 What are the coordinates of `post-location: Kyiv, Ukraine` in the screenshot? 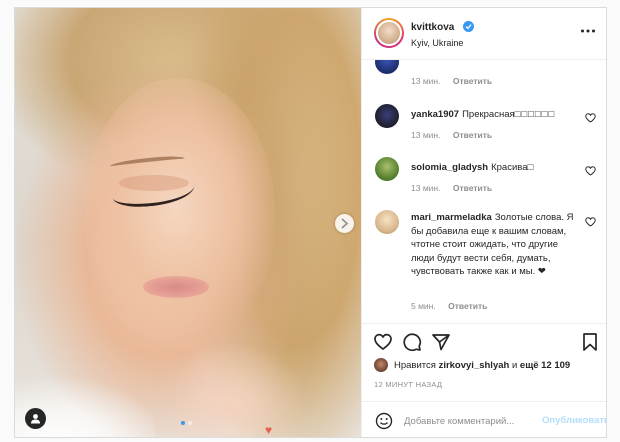 It's located at (437, 43).